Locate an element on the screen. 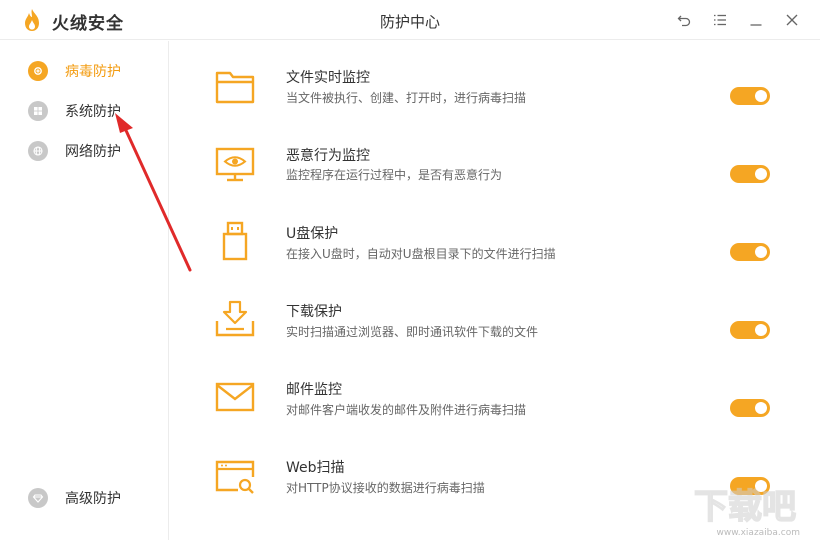  windows-icon is located at coordinates (38, 111).